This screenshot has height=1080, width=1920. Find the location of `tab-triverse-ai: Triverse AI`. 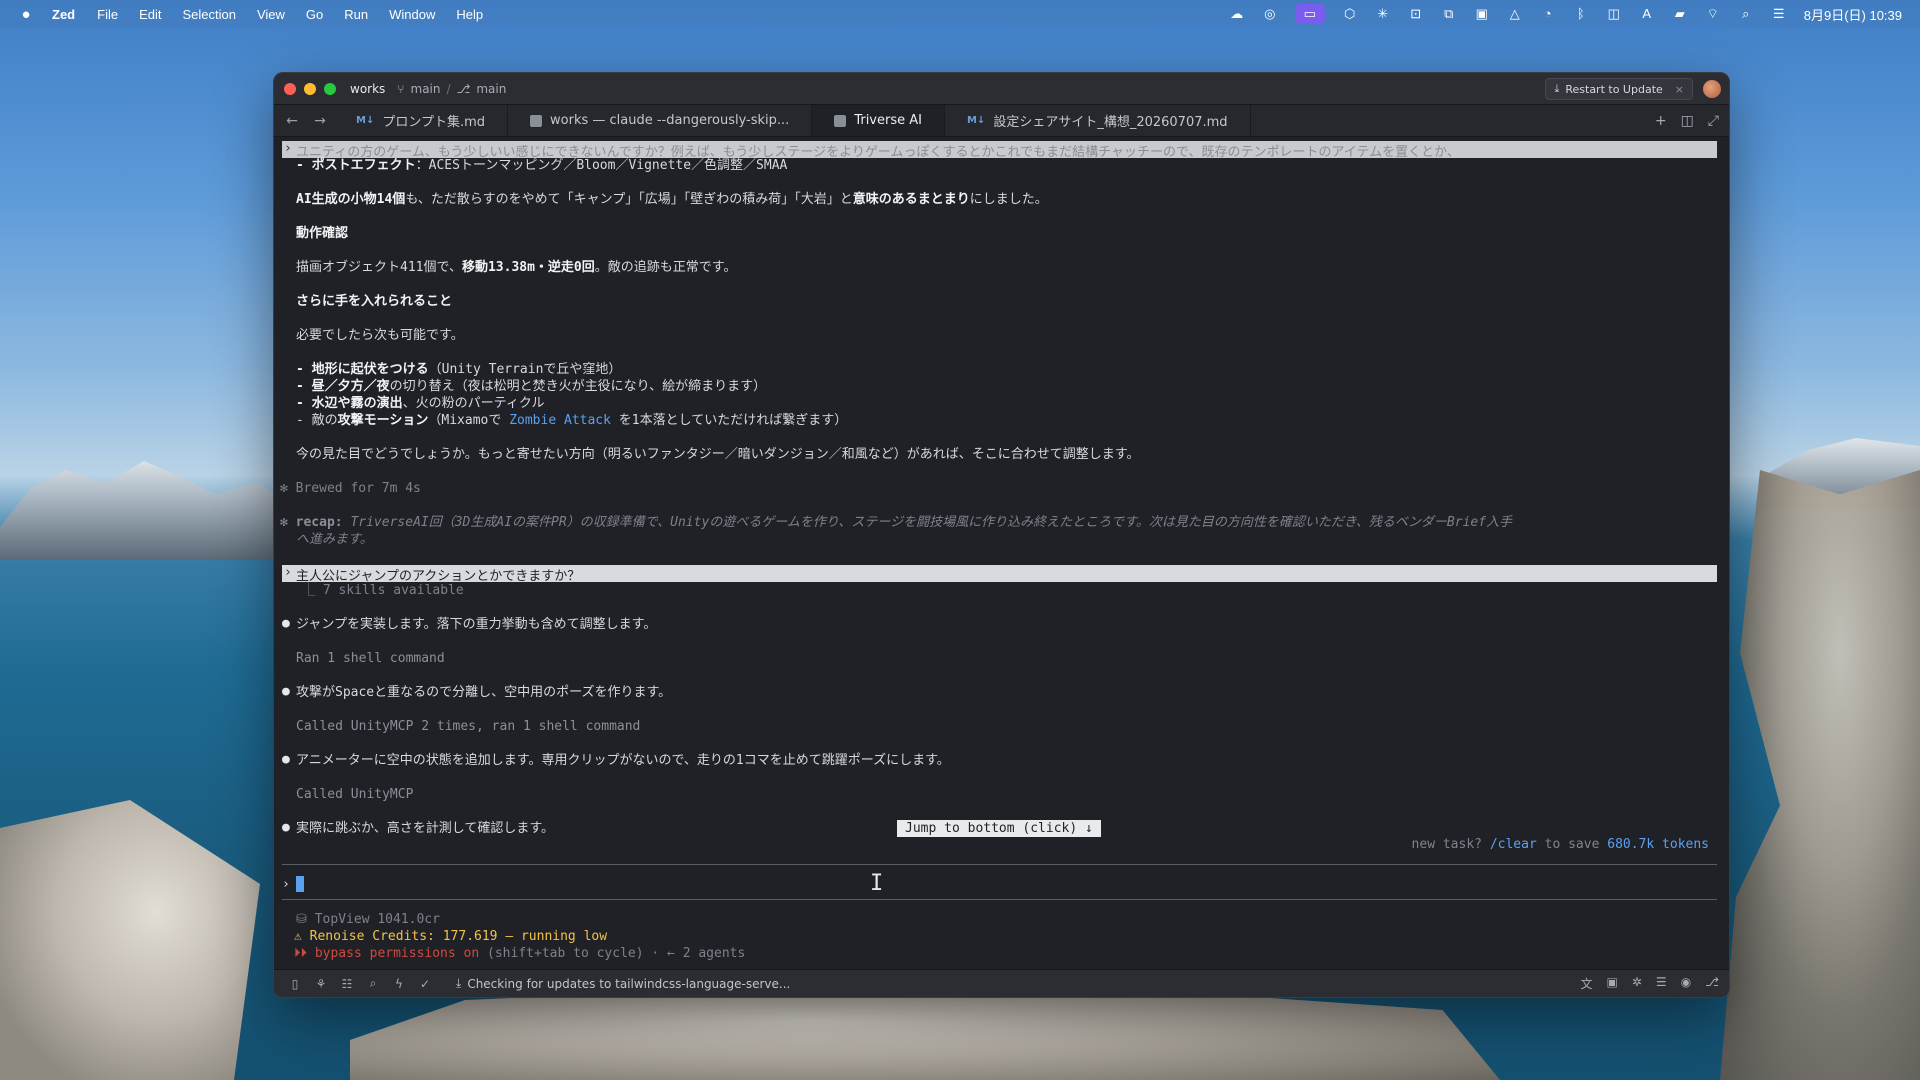

tab-triverse-ai: Triverse AI is located at coordinates (878, 120).